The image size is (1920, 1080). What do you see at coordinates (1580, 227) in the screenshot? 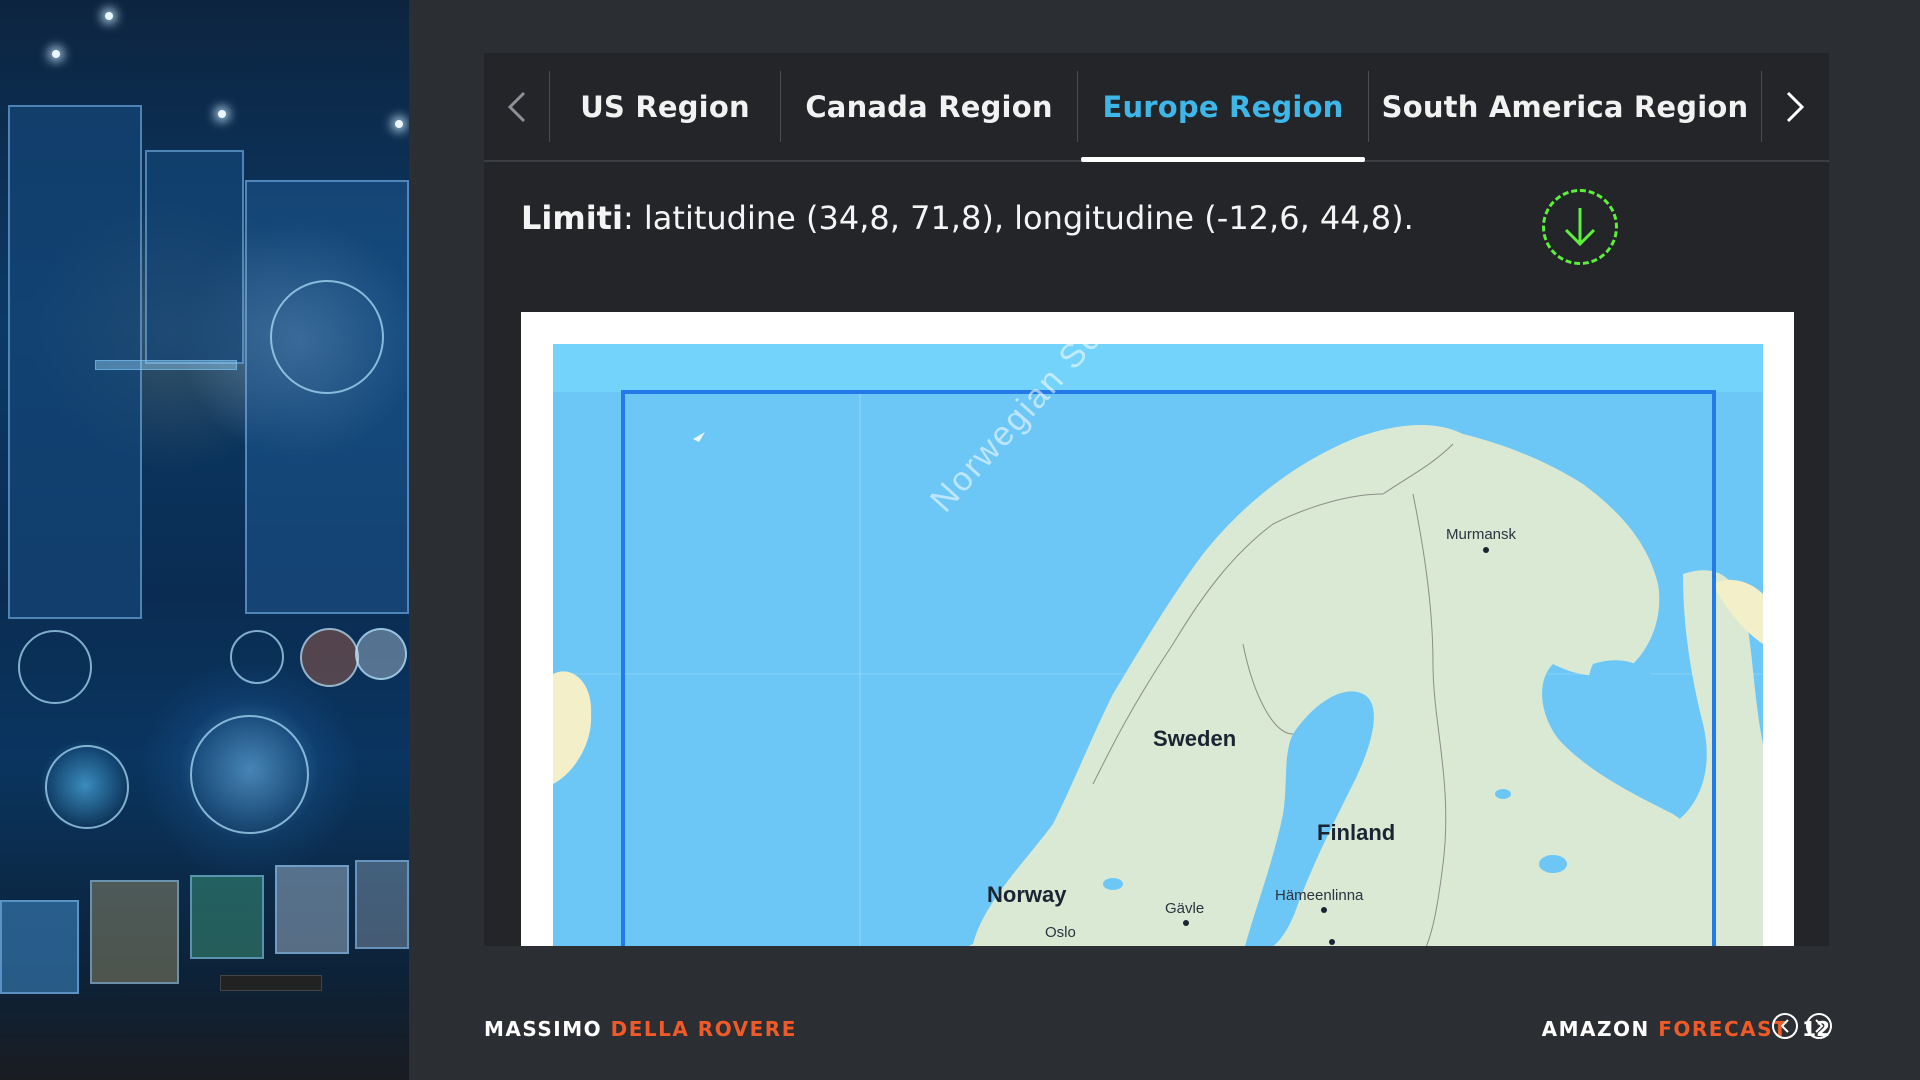
I see `download-icon` at bounding box center [1580, 227].